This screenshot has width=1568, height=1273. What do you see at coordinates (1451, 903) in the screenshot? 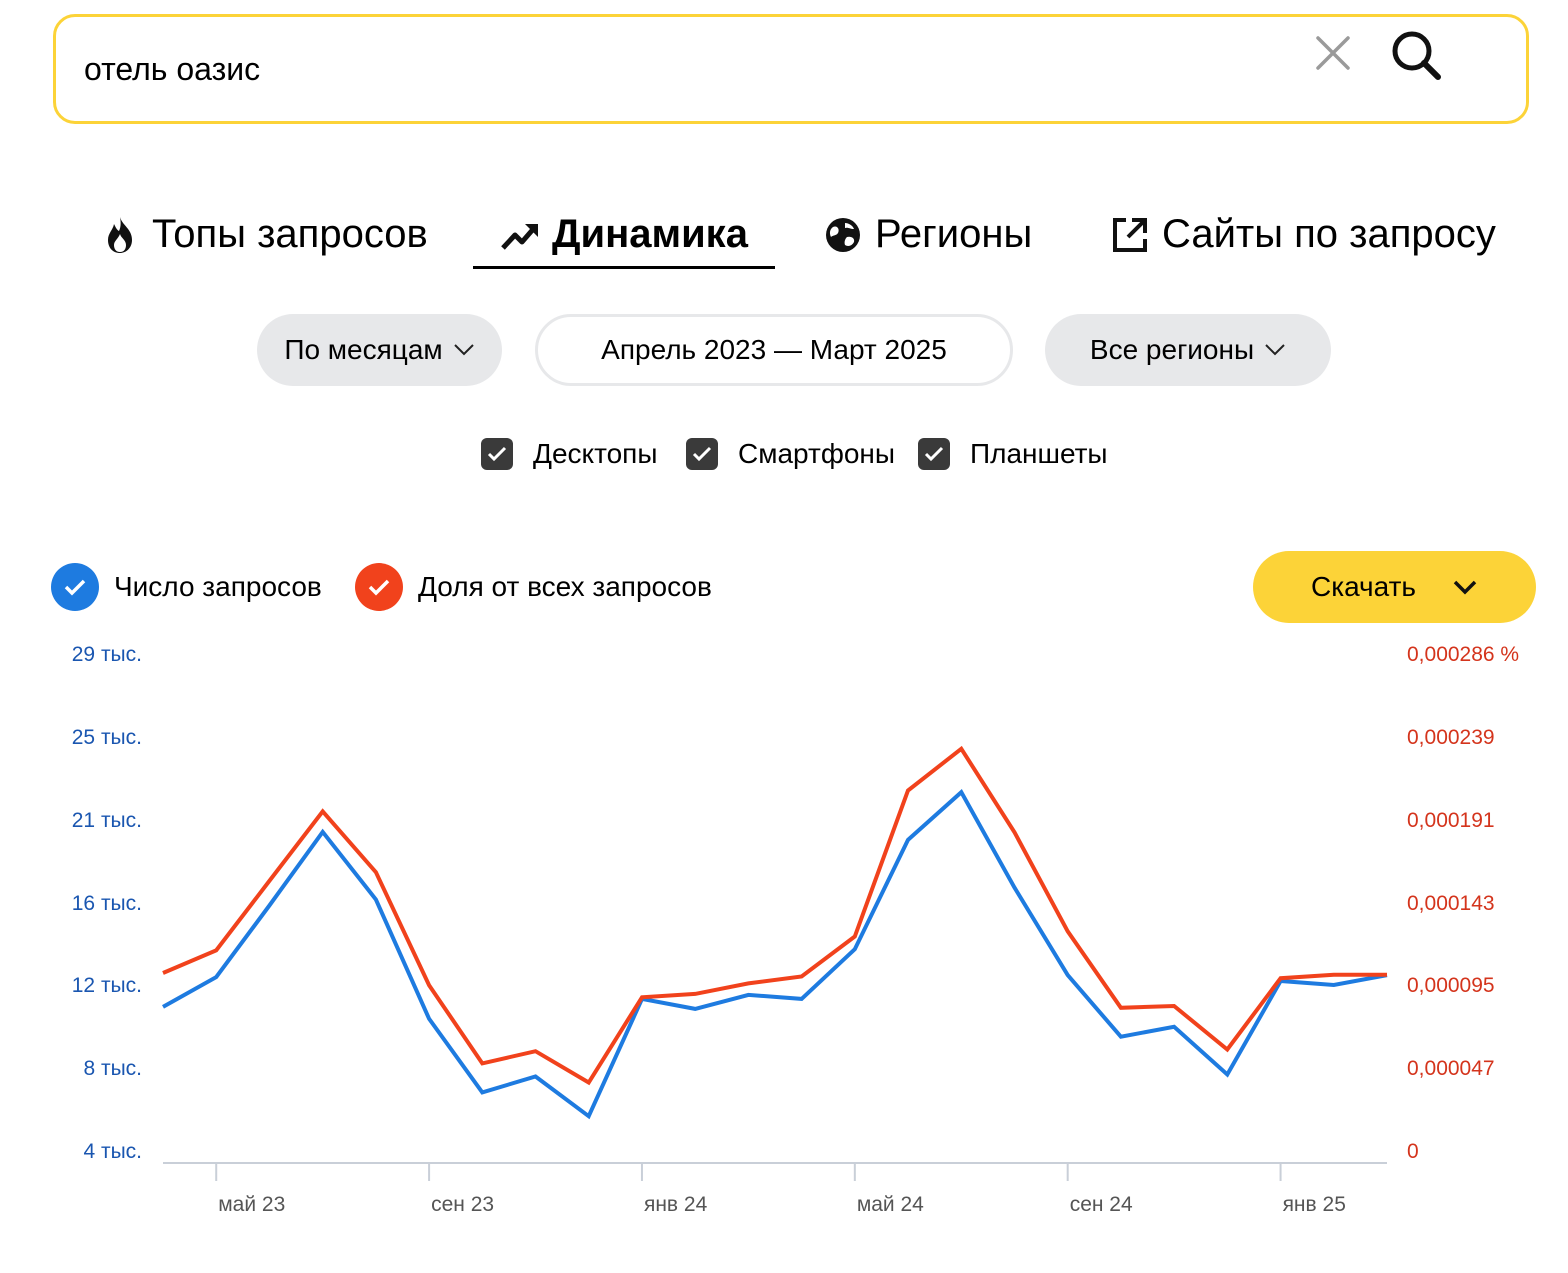
I see `y-right-tick-label: 0,000143` at bounding box center [1451, 903].